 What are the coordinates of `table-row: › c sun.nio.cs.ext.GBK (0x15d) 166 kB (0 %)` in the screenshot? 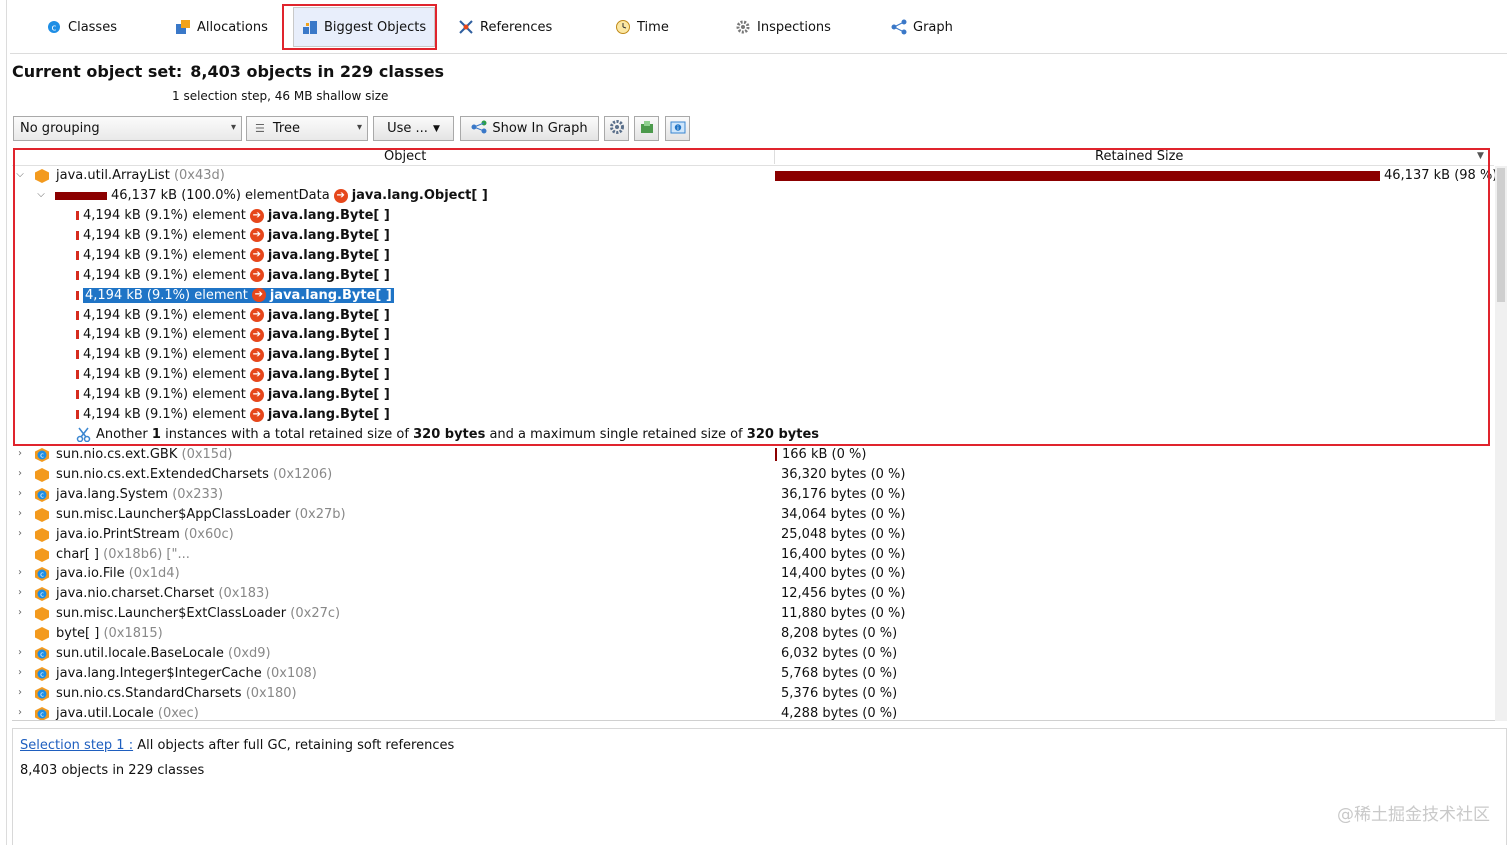 It's located at (753, 455).